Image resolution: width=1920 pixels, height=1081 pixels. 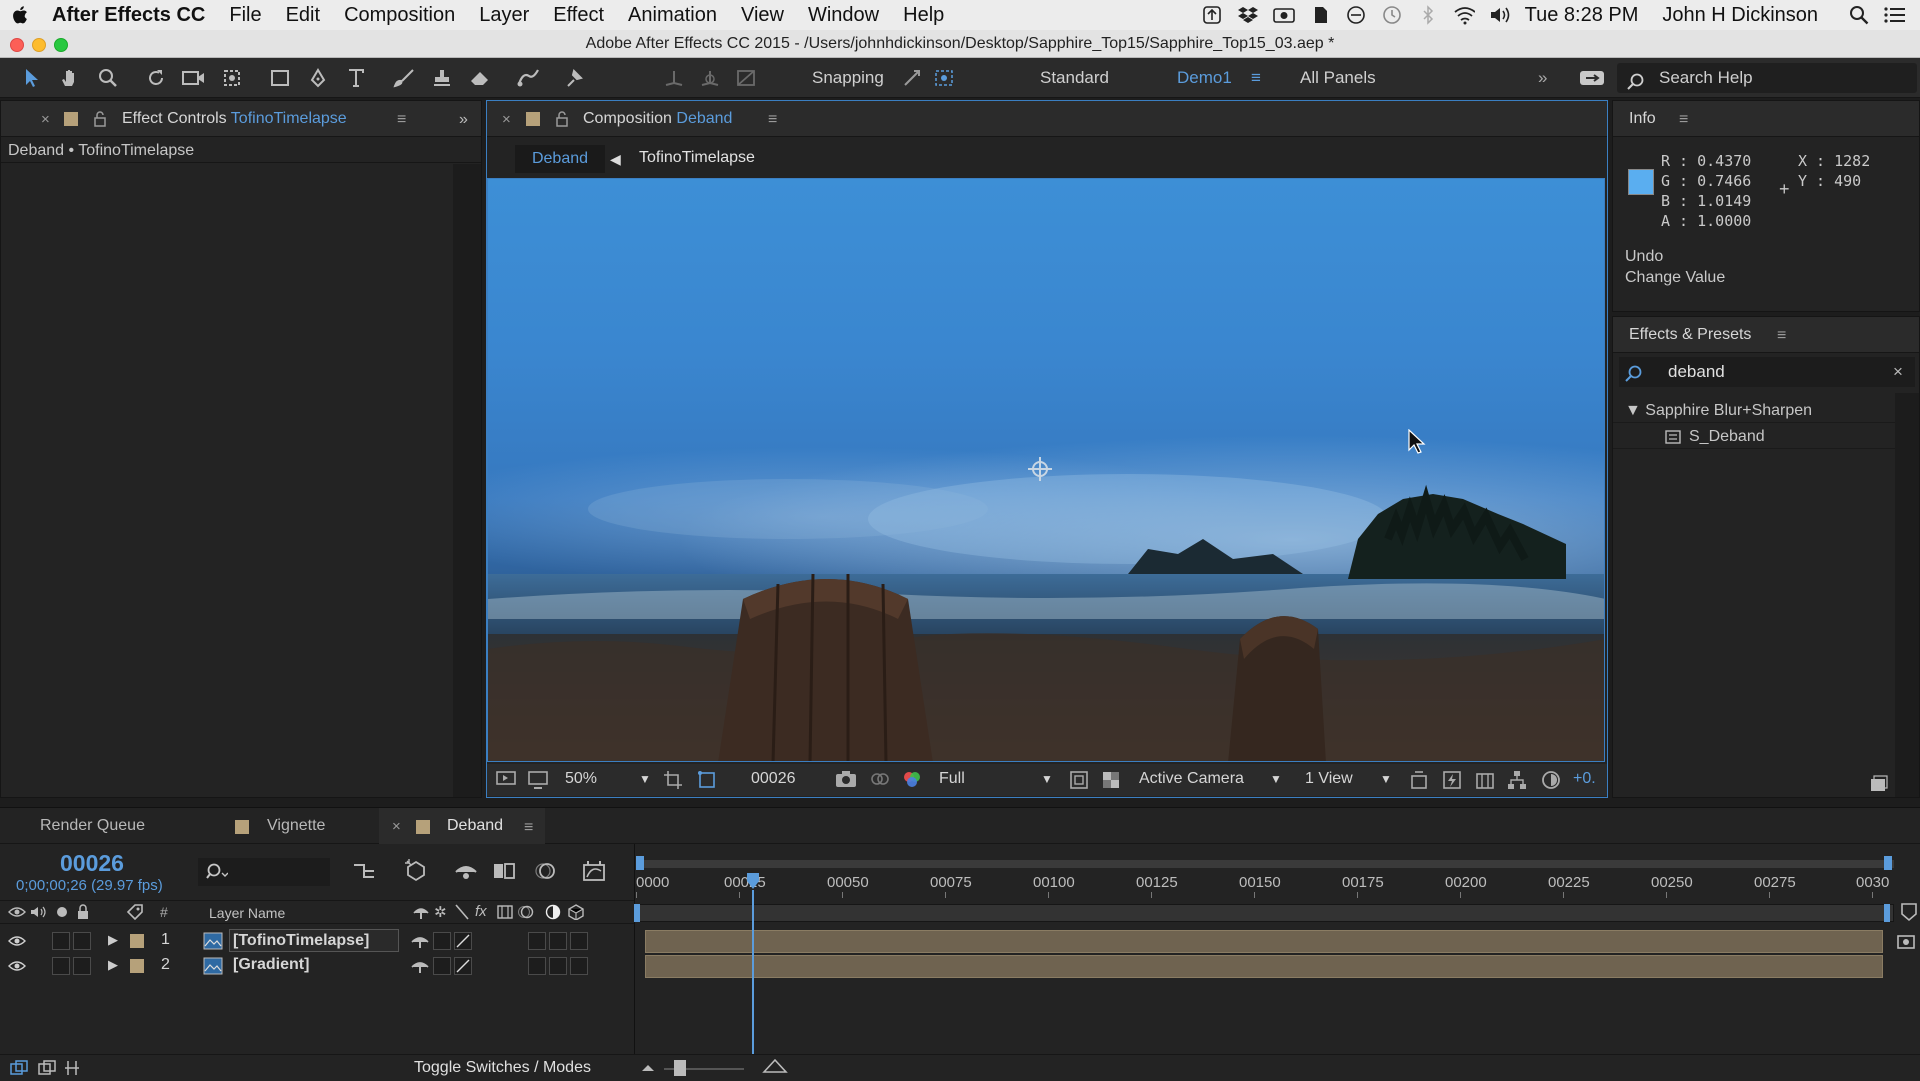 What do you see at coordinates (1592, 78) in the screenshot?
I see `sync-settings-icon` at bounding box center [1592, 78].